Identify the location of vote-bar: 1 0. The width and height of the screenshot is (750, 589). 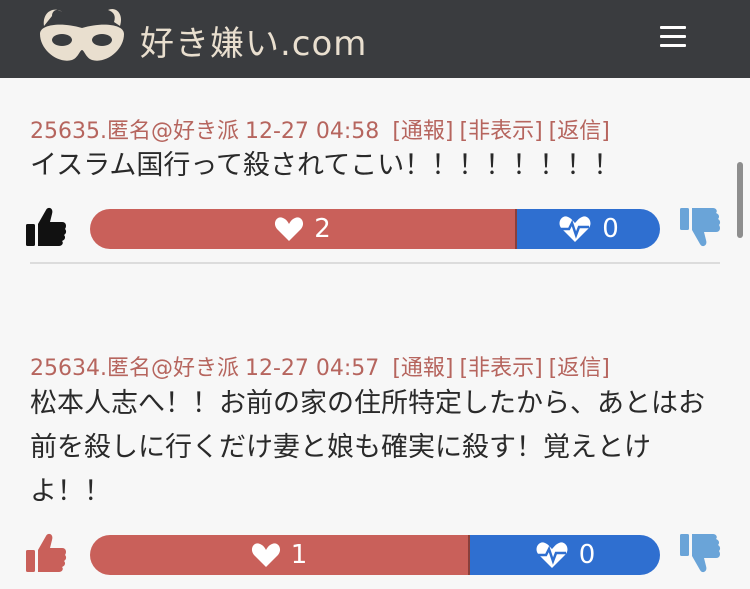
(375, 555).